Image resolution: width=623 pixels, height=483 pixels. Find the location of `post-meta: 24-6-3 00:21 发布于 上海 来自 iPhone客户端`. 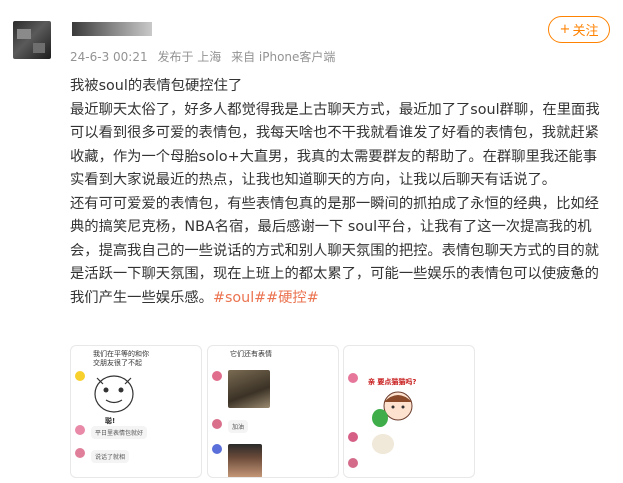

post-meta: 24-6-3 00:21 发布于 上海 来自 iPhone客户端 is located at coordinates (205, 56).